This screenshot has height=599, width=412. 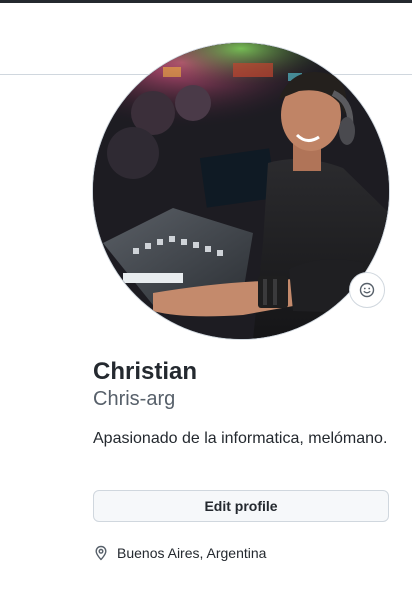 I want to click on profile-display-name: Christian, so click(x=145, y=371).